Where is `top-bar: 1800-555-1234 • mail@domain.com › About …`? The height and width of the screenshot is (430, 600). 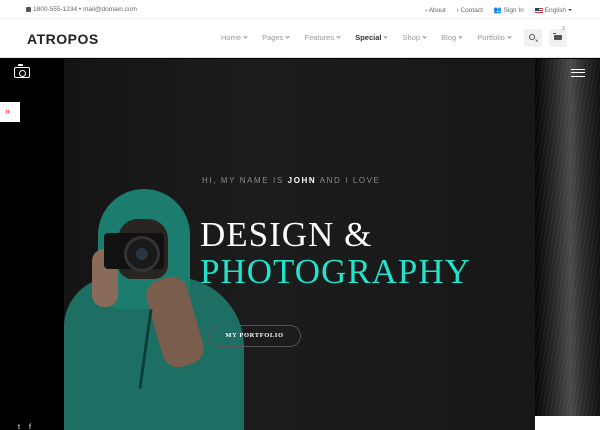
top-bar: 1800-555-1234 • mail@domain.com › About … is located at coordinates (300, 9).